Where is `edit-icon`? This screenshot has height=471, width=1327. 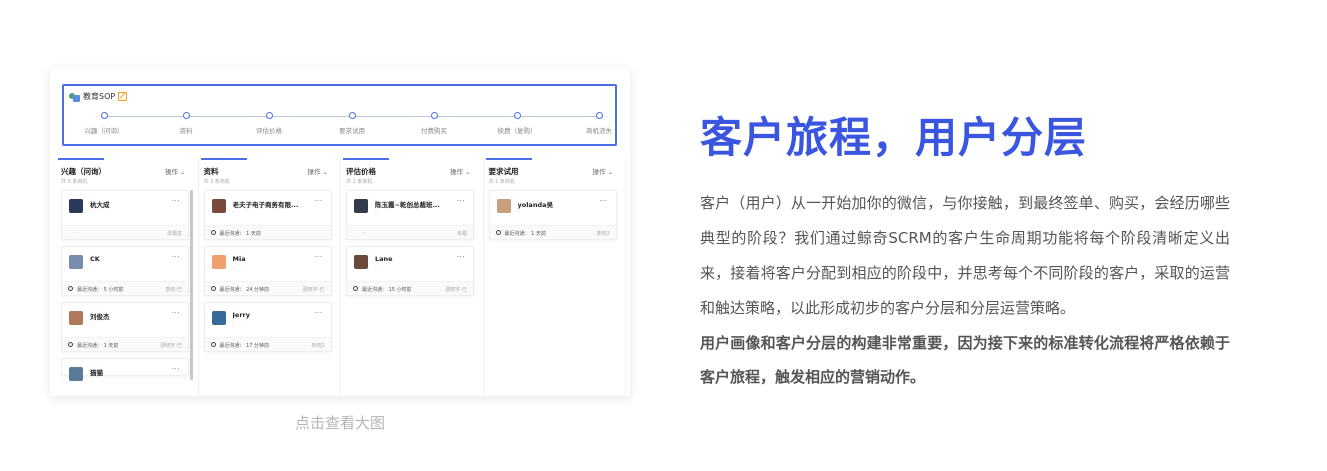
edit-icon is located at coordinates (123, 96).